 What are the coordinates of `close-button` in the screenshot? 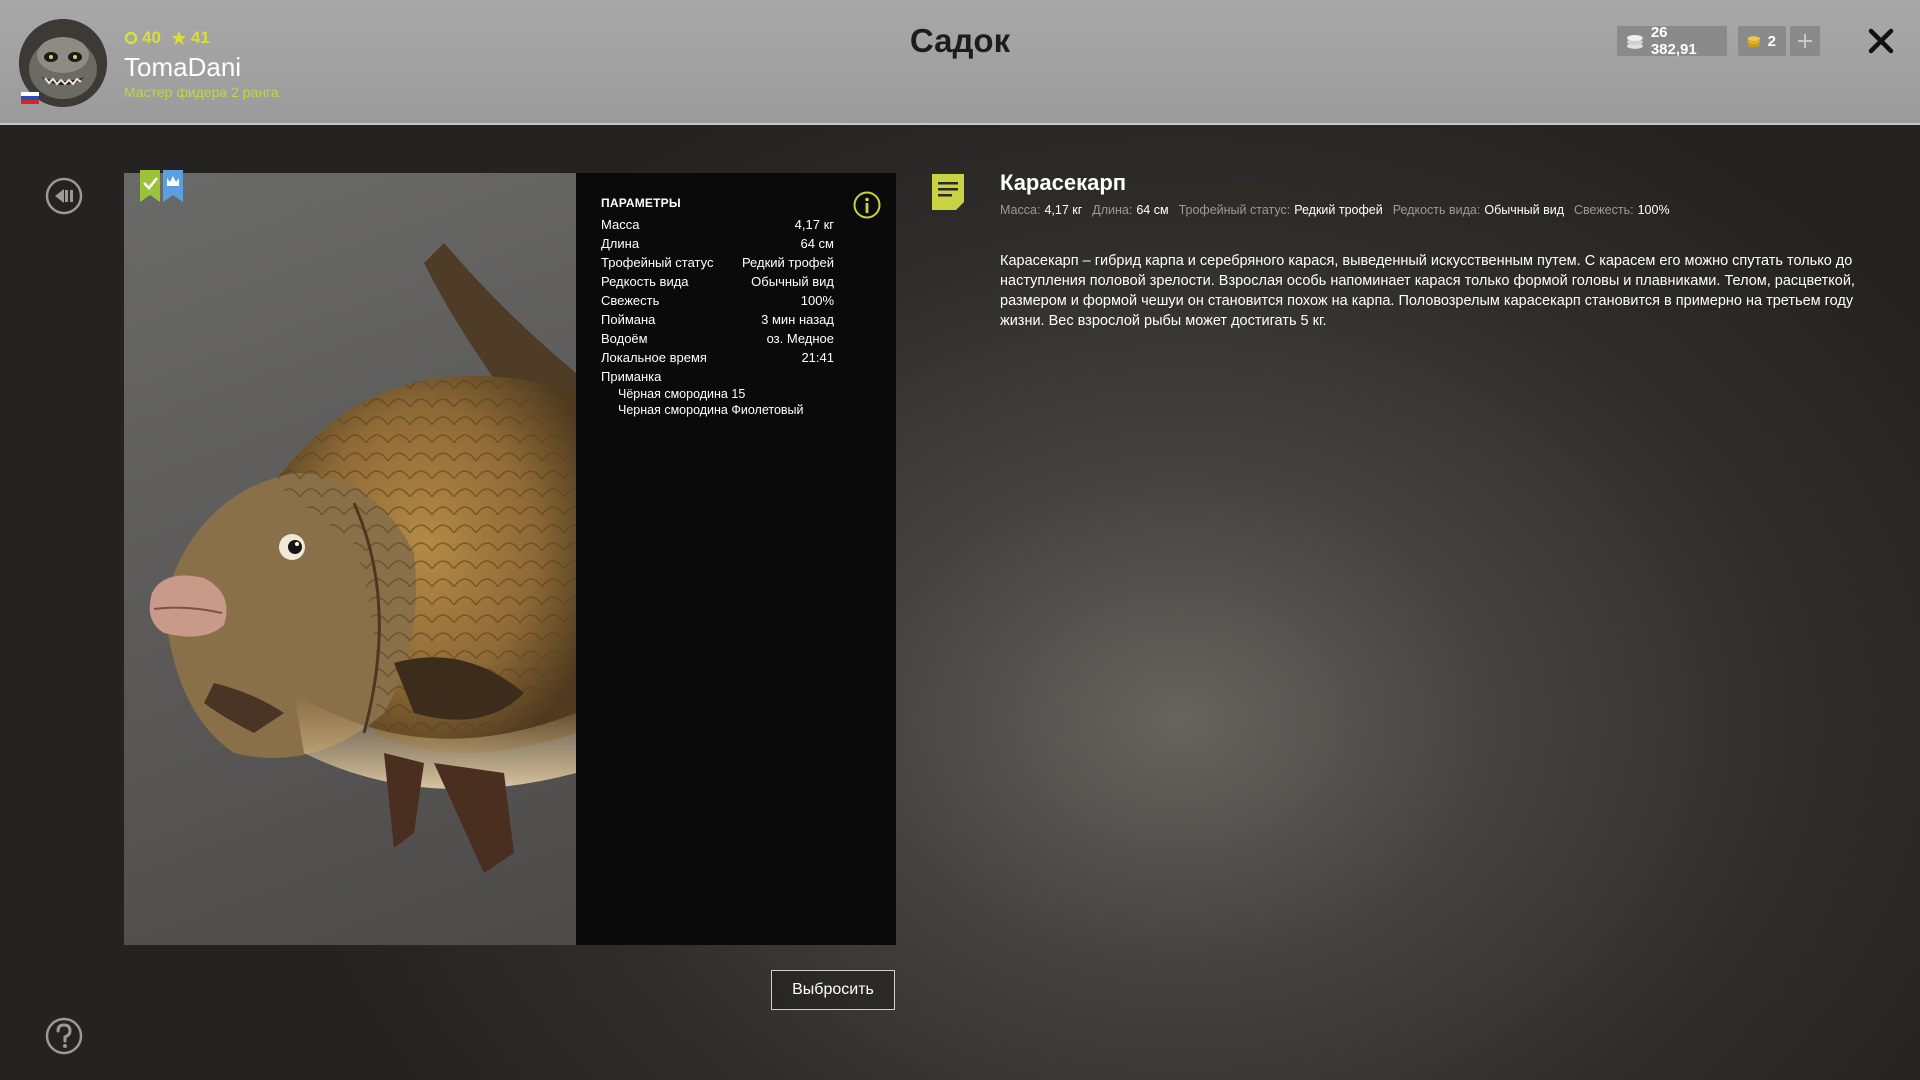 It's located at (1881, 41).